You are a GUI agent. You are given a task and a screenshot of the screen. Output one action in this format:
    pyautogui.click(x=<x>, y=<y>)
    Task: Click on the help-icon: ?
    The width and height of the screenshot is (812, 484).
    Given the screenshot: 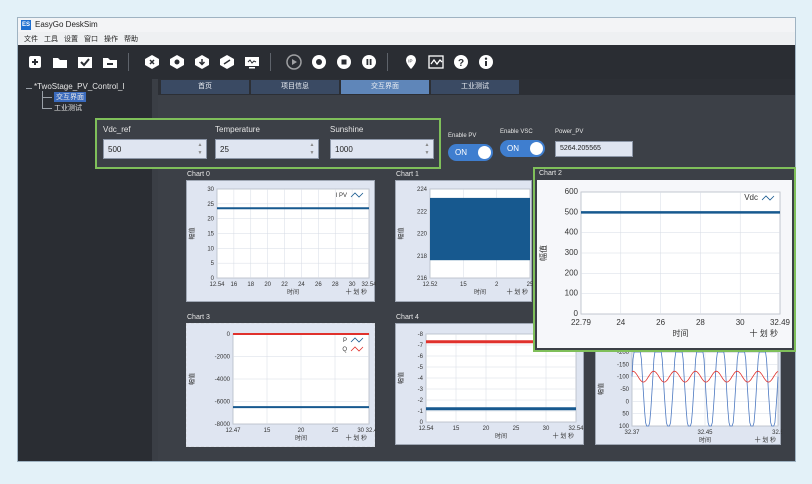 What is the action you would take?
    pyautogui.click(x=461, y=62)
    